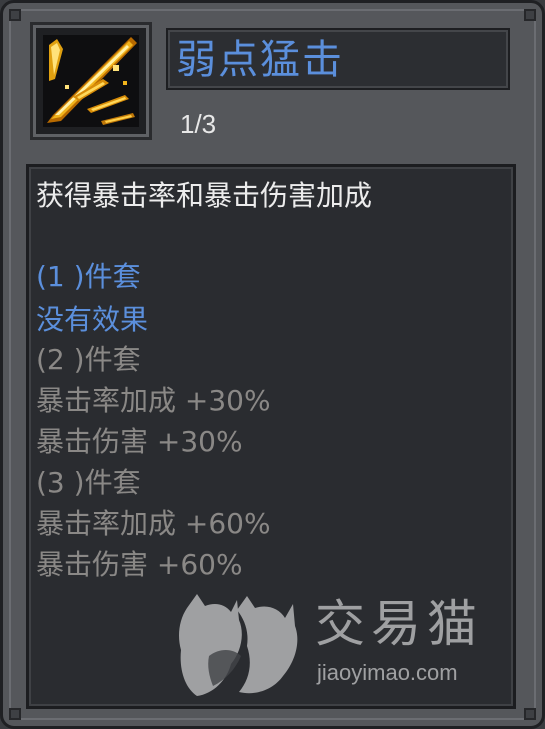  What do you see at coordinates (387, 672) in the screenshot?
I see `watermark-brand-url: jiaoyimao.com` at bounding box center [387, 672].